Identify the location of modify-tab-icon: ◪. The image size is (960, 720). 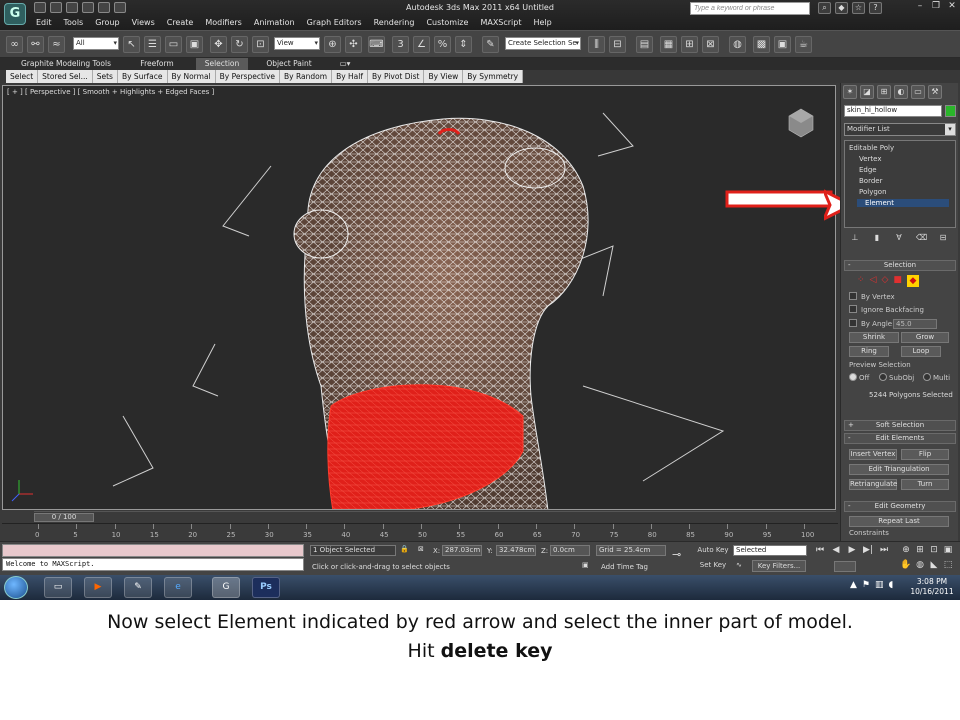
(867, 92).